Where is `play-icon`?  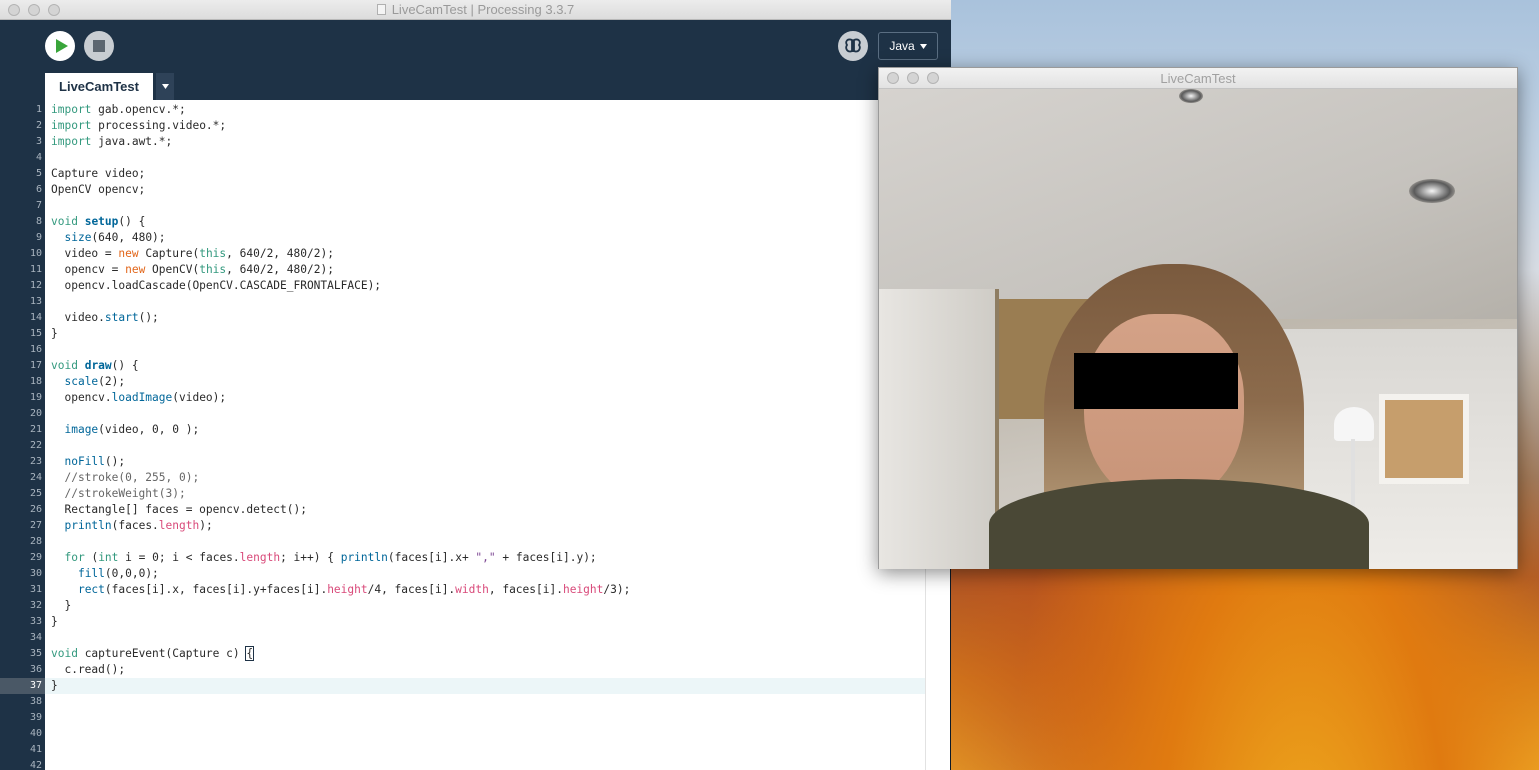
play-icon is located at coordinates (61, 46).